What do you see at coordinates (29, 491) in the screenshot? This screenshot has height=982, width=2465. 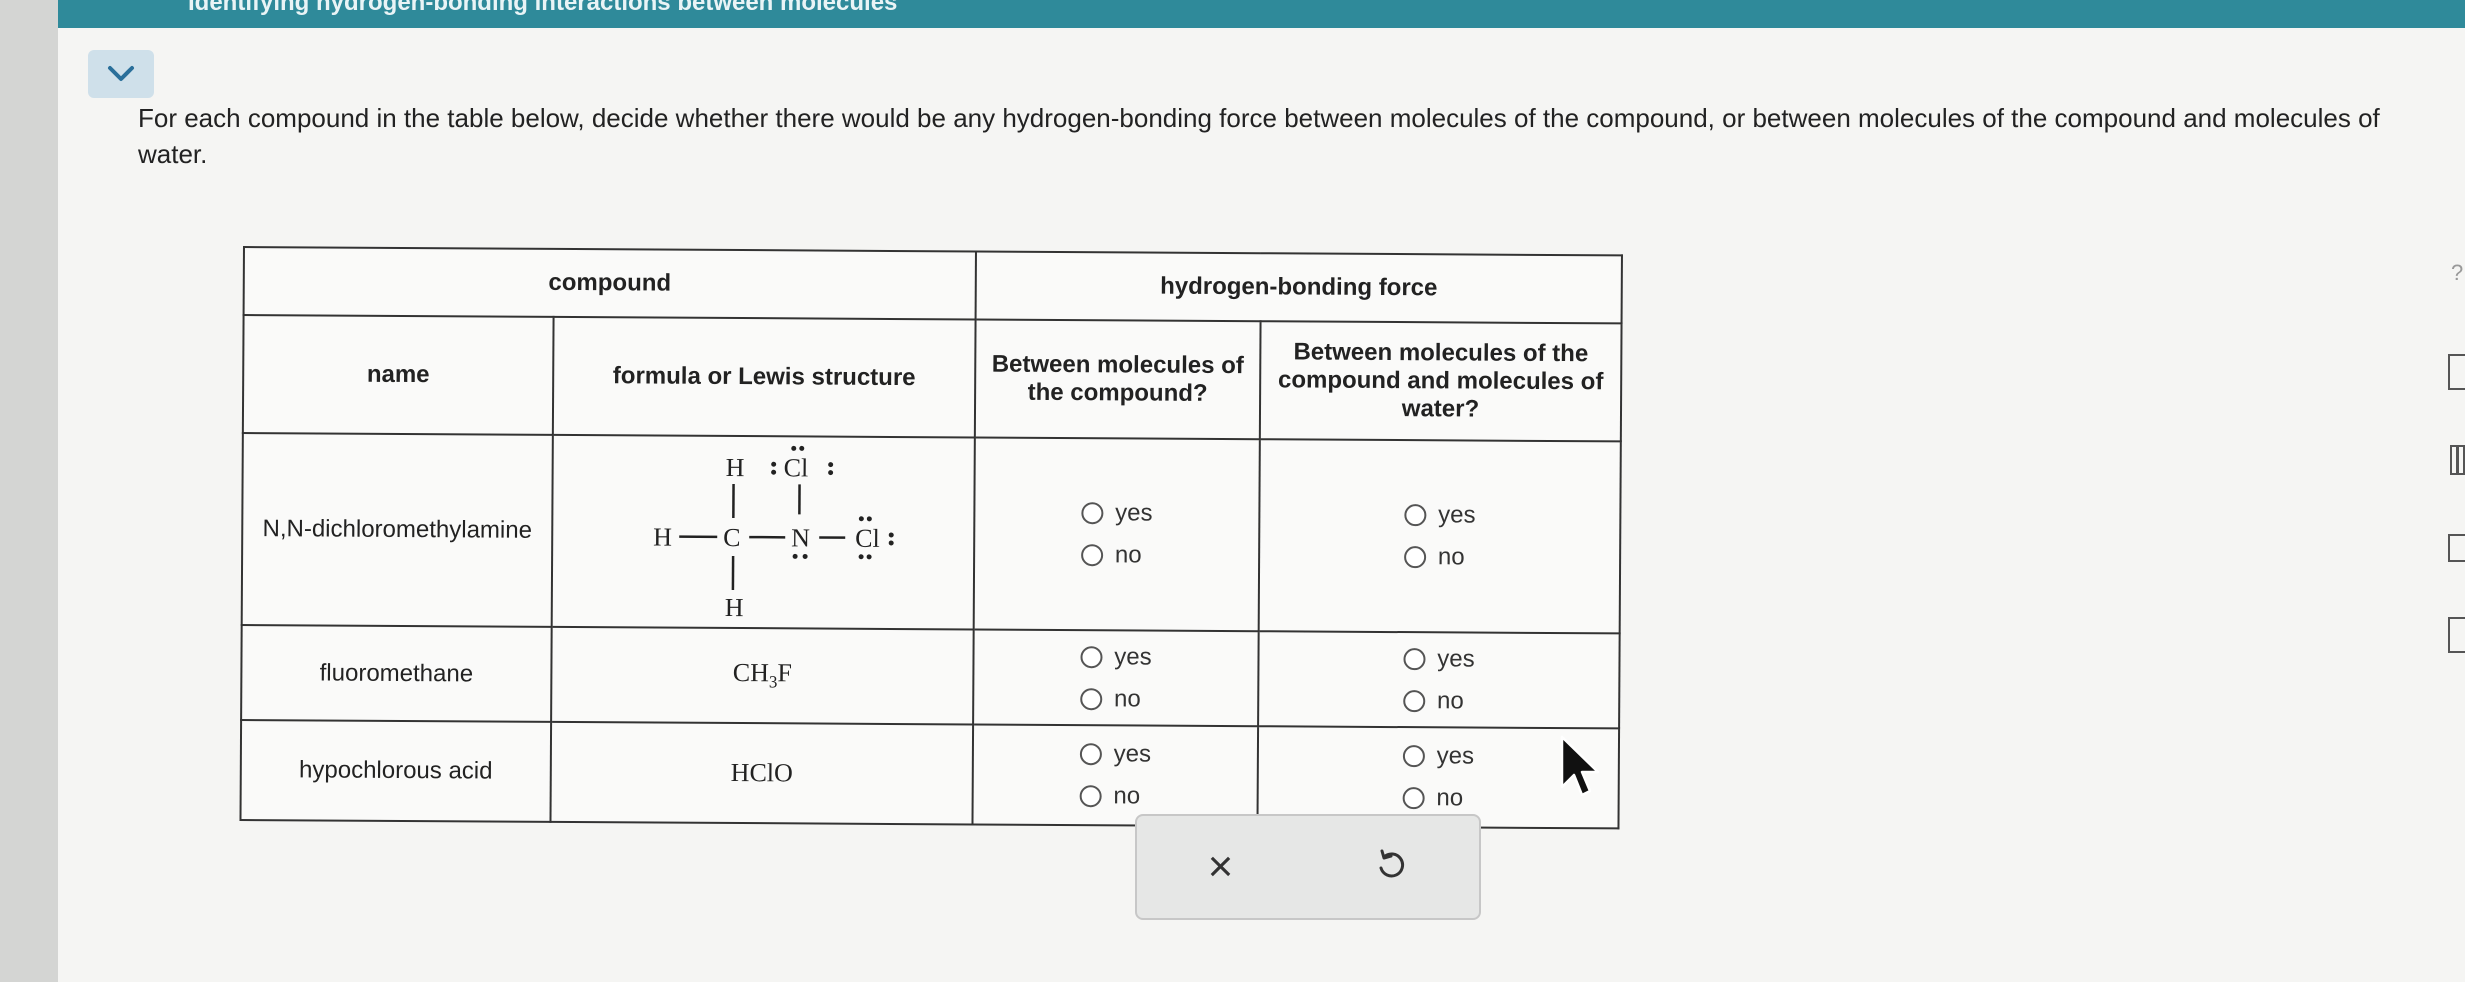 I see `left-edge-strip` at bounding box center [29, 491].